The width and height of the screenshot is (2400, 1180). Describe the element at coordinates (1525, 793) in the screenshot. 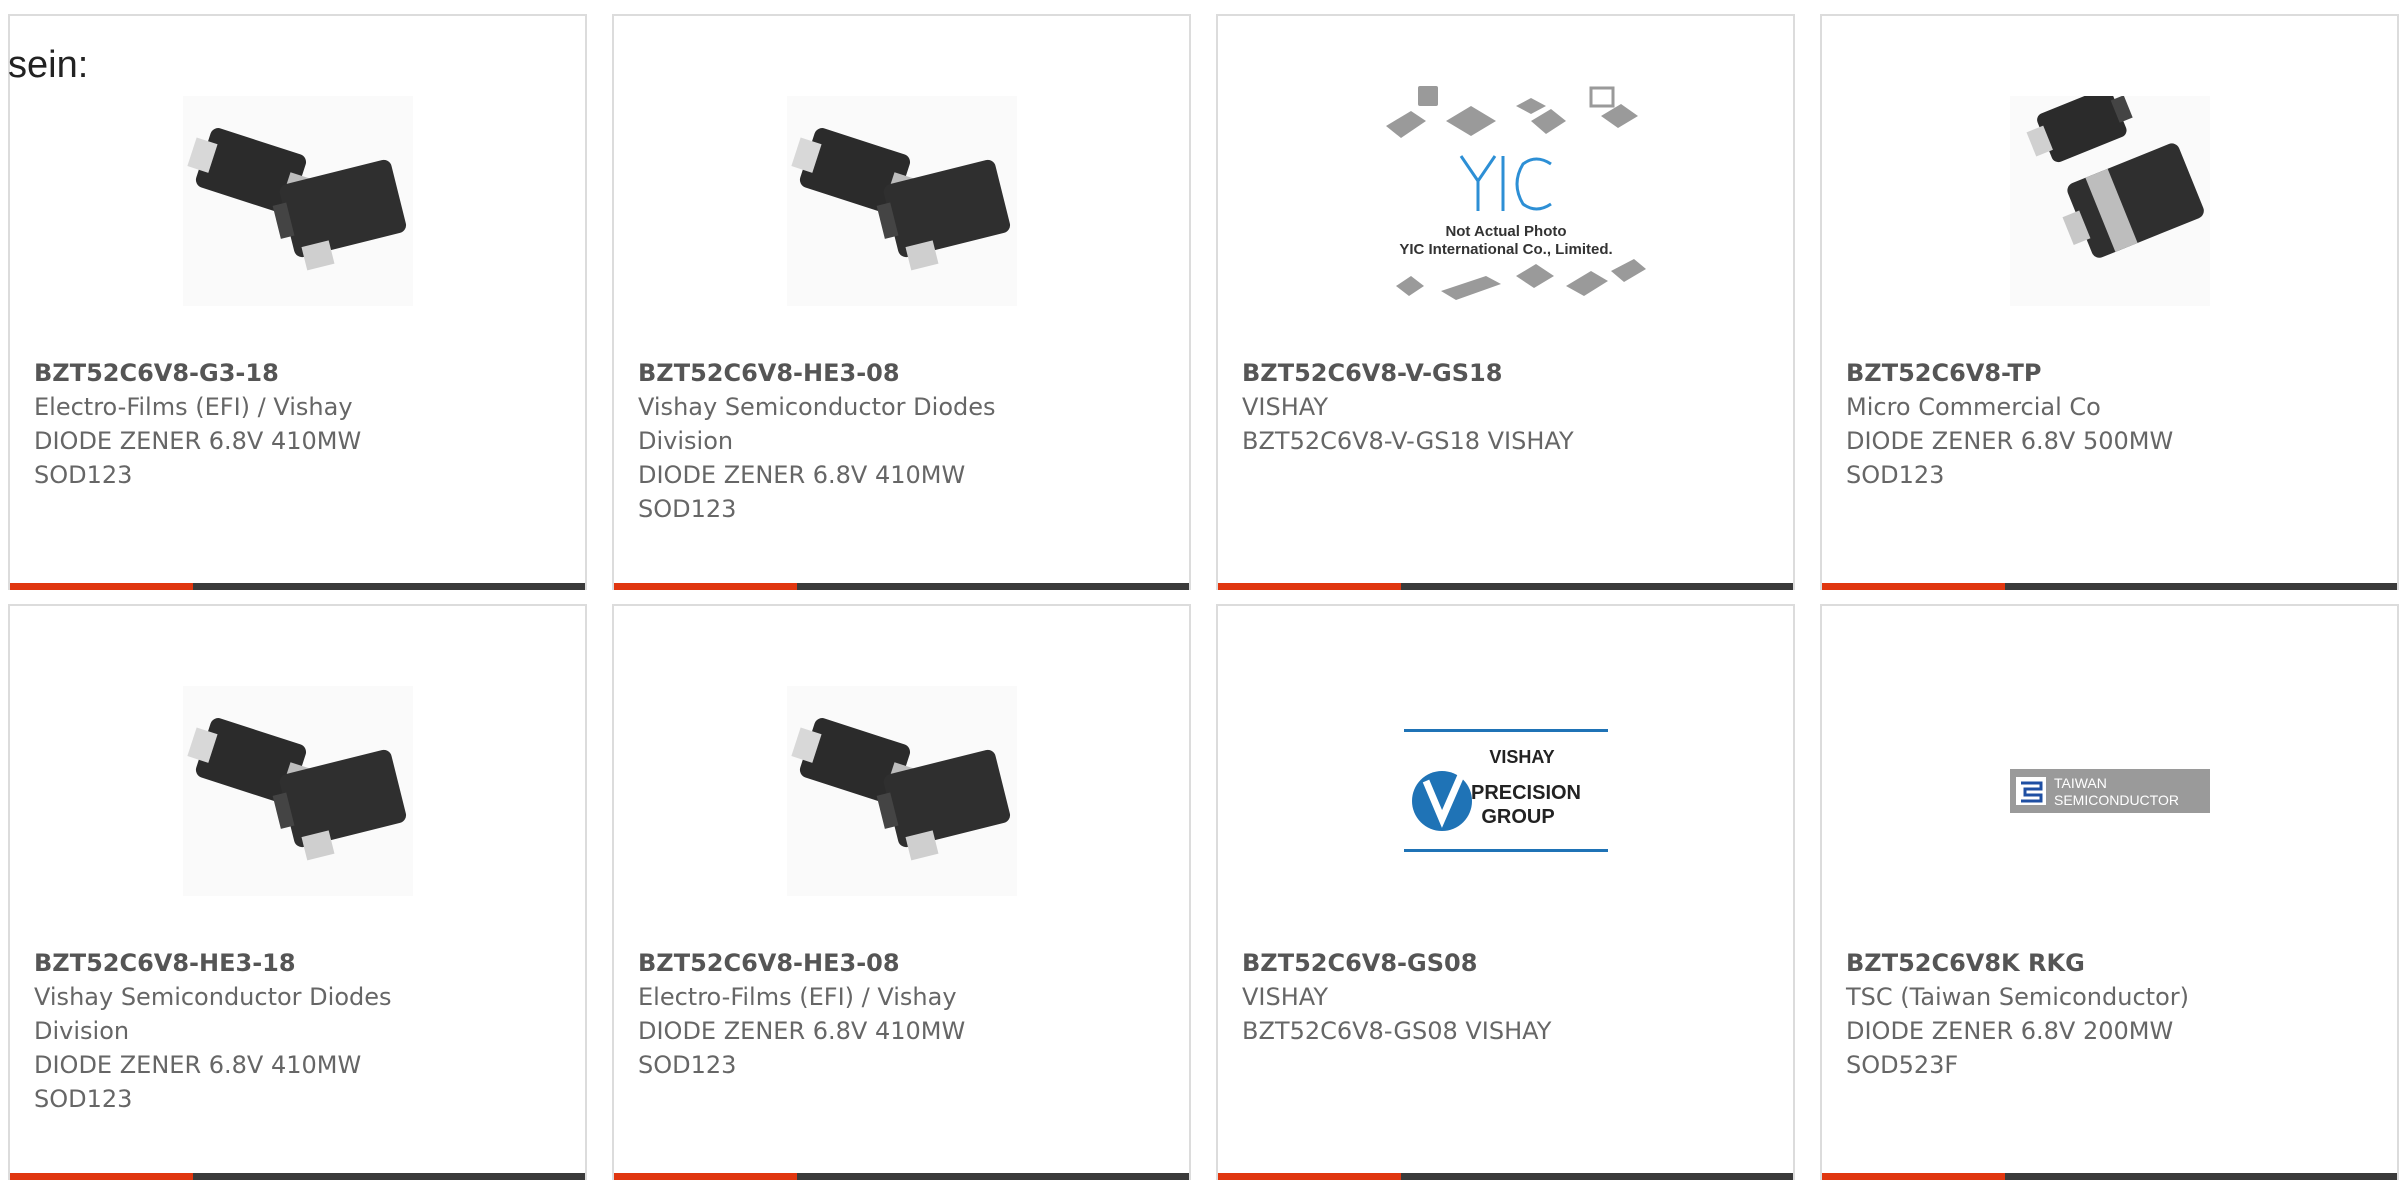

I see `logo-text-line2: PRECISION` at that location.